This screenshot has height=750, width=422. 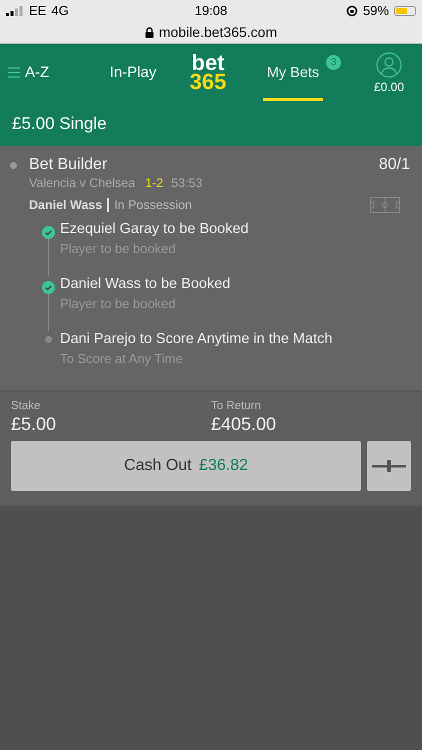 I want to click on bet-name: Bet Builder, so click(x=68, y=165).